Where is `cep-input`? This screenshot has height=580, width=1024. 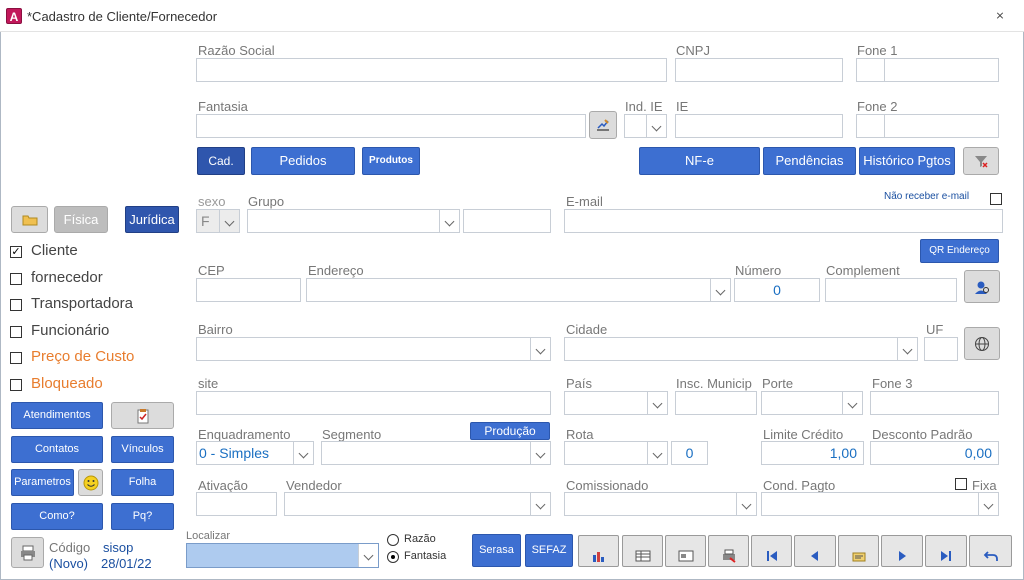
cep-input is located at coordinates (248, 290).